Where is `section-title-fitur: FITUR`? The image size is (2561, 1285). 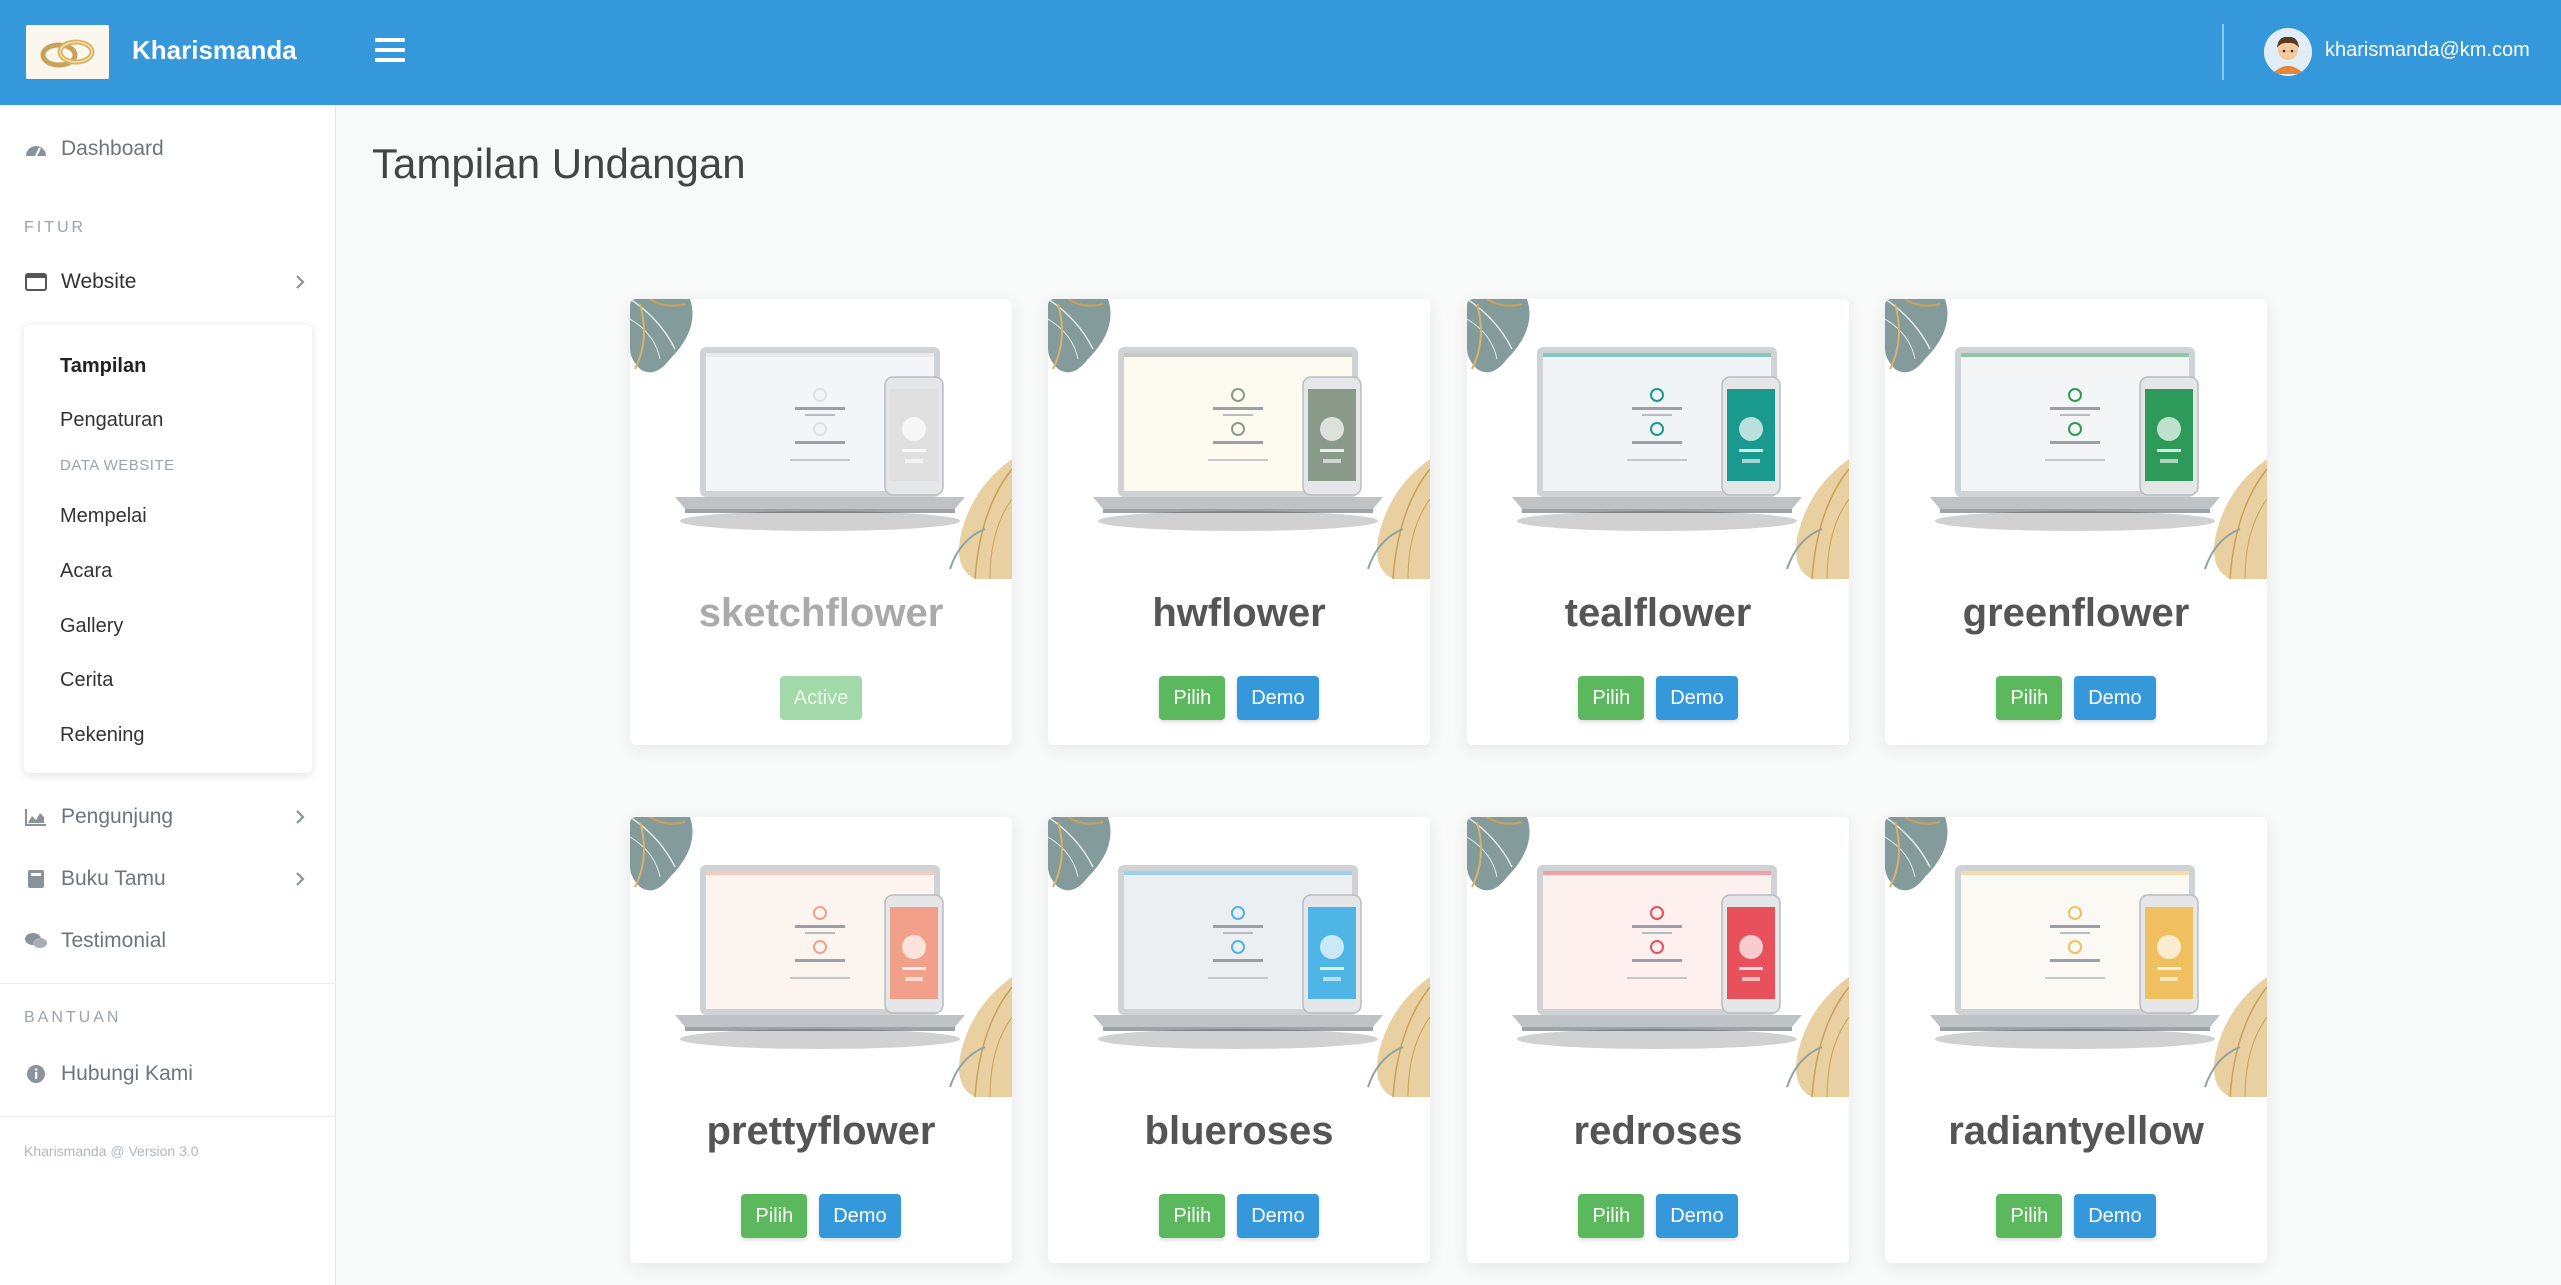
section-title-fitur: FITUR is located at coordinates (55, 227).